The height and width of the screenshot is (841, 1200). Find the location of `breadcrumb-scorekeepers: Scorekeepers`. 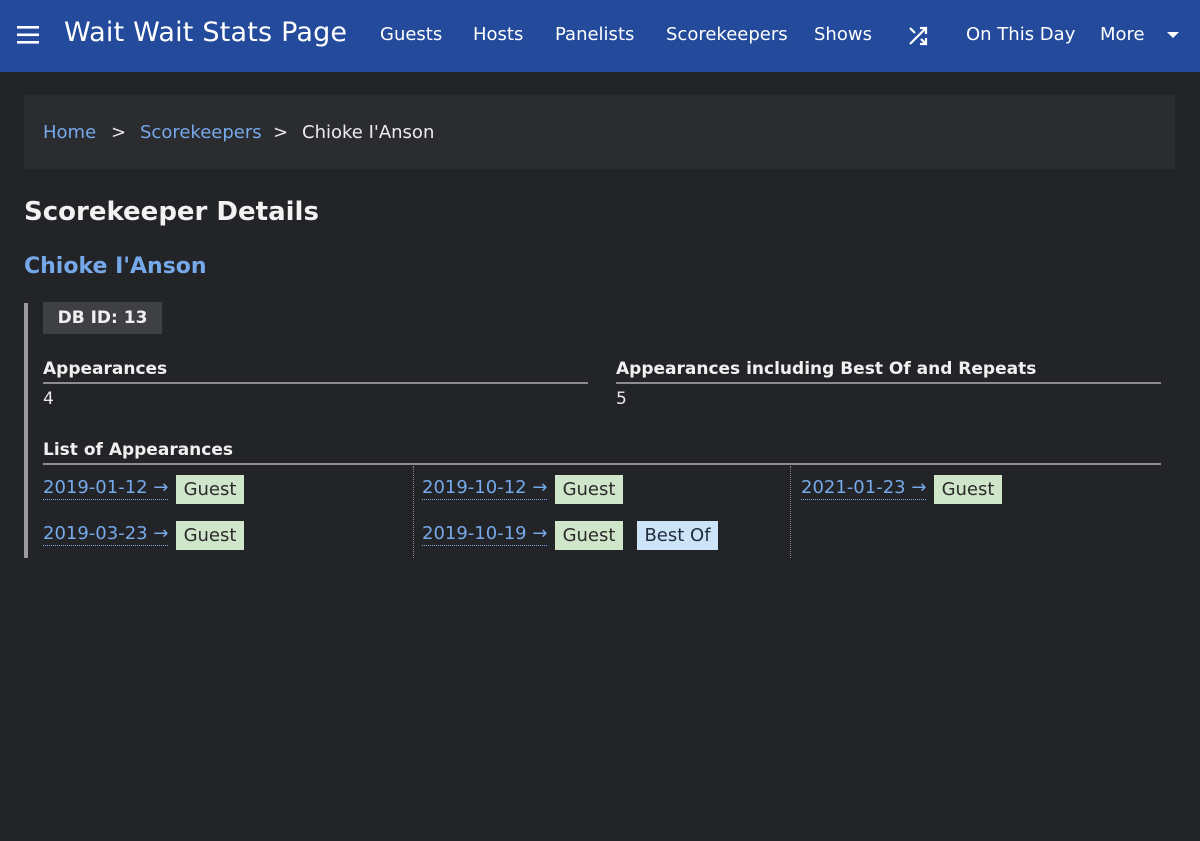

breadcrumb-scorekeepers: Scorekeepers is located at coordinates (201, 132).